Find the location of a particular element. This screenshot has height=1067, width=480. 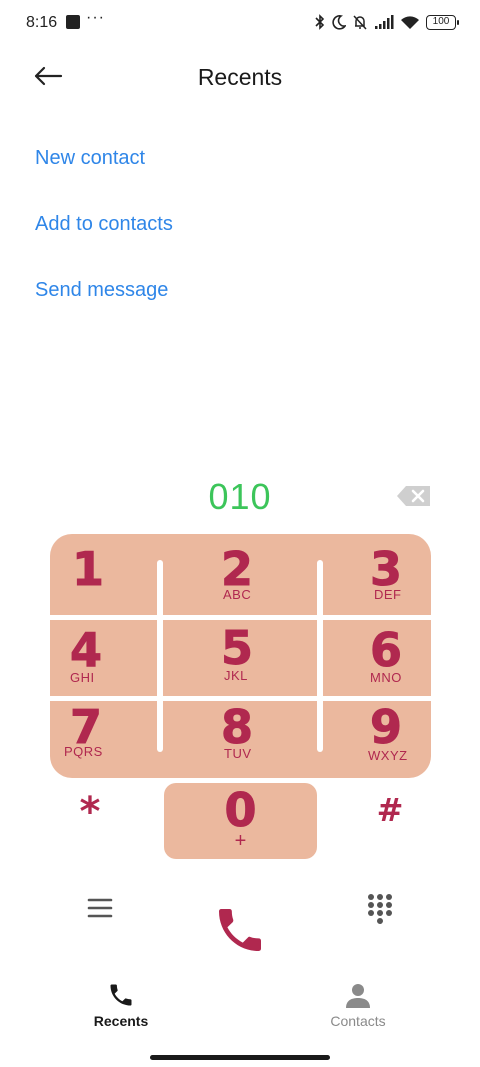

notification-icon is located at coordinates (73, 22).